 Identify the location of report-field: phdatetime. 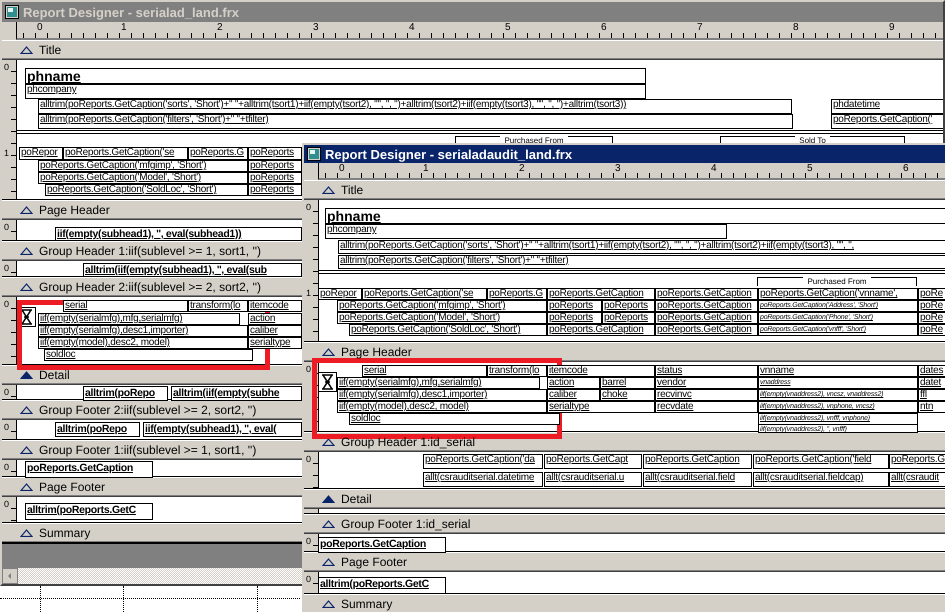
(887, 106).